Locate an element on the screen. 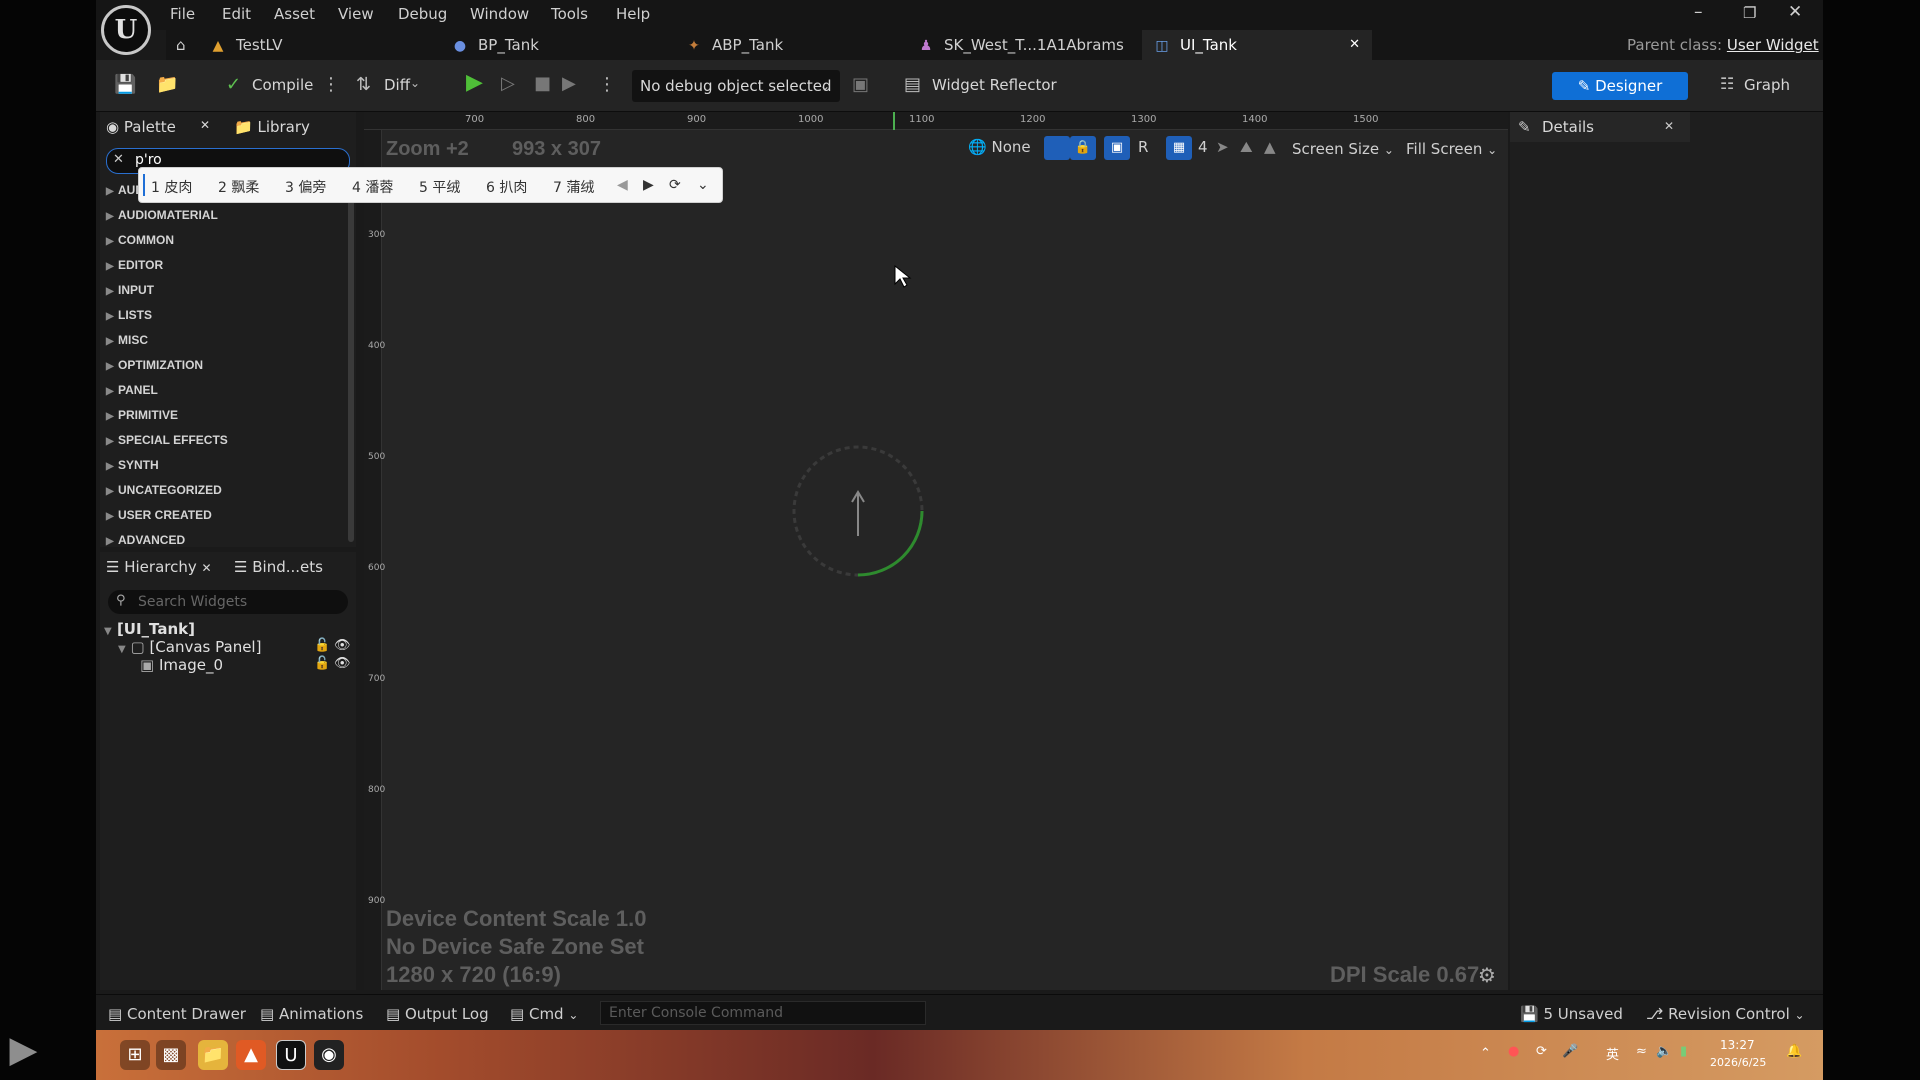 The height and width of the screenshot is (1080, 1920). notification-icon: 🔔 is located at coordinates (1794, 1051).